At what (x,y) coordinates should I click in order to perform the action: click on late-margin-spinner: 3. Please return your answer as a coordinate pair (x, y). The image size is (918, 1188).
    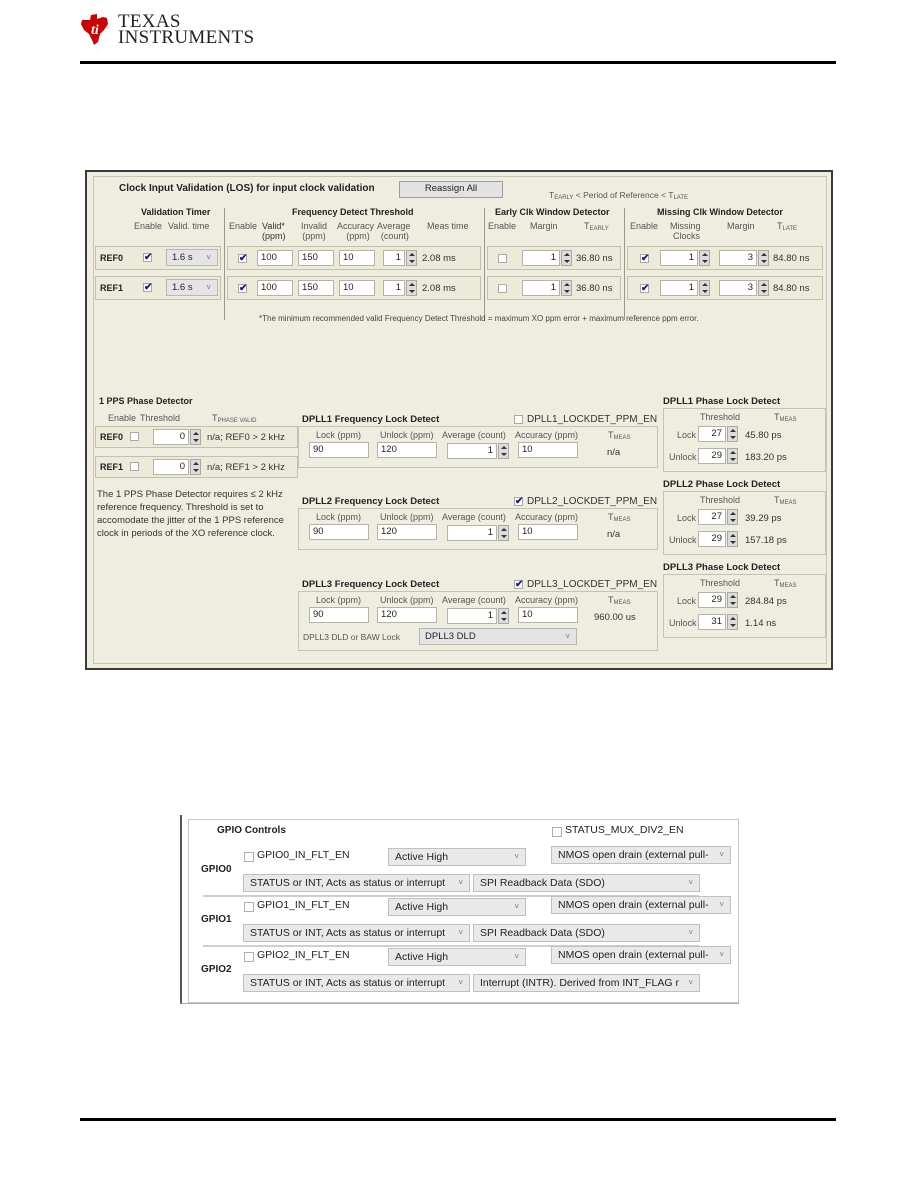
    Looking at the image, I should click on (744, 258).